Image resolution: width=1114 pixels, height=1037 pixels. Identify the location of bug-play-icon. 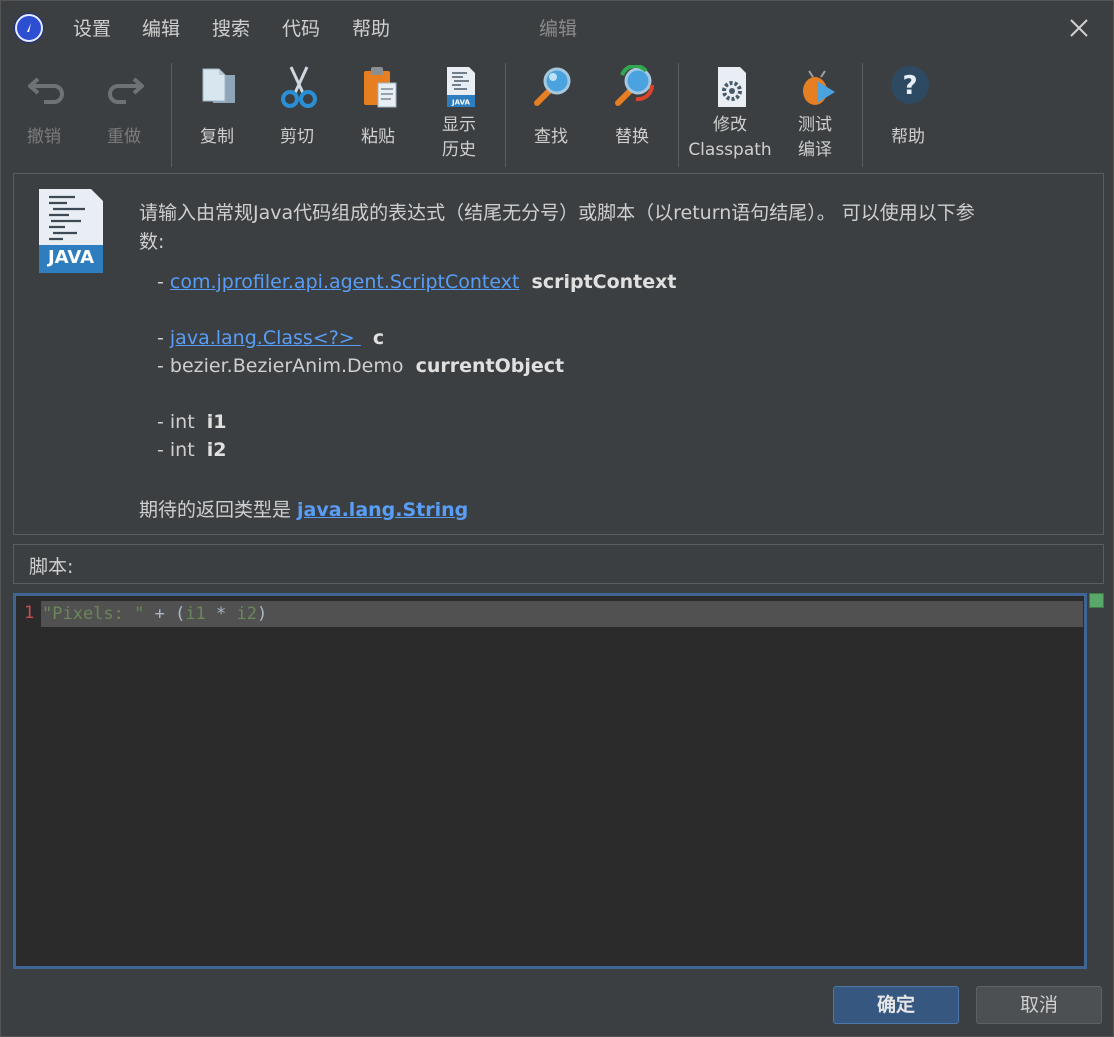
(819, 87).